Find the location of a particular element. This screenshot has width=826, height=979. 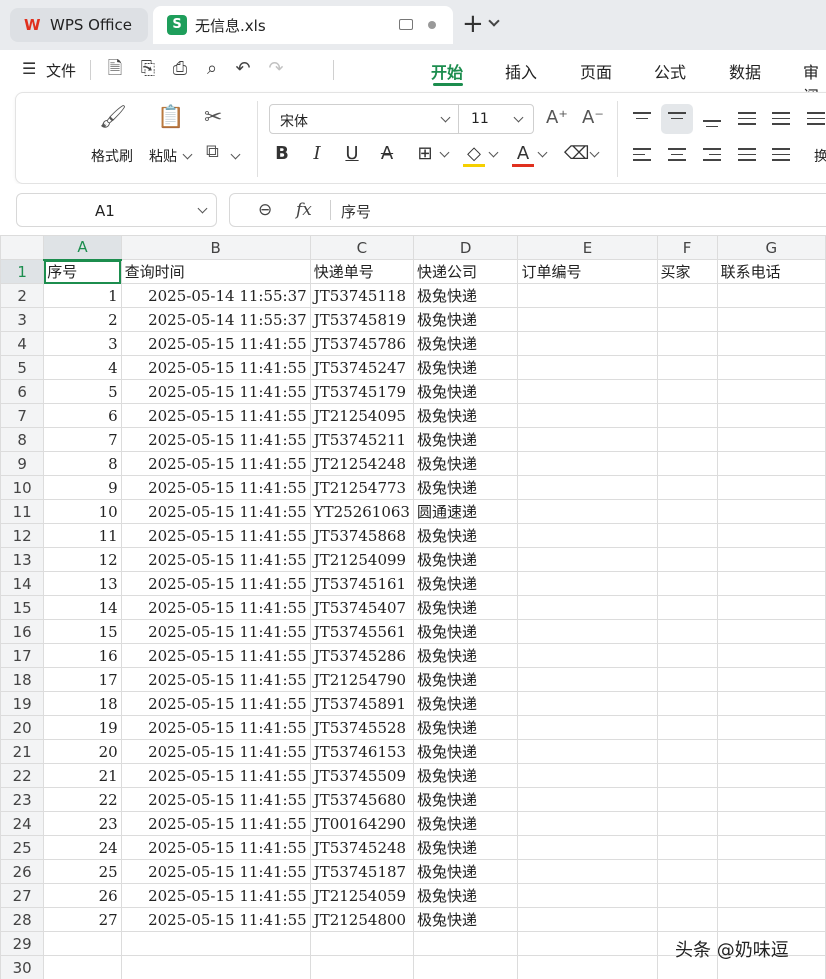

data-cell: 22 is located at coordinates (82, 799).